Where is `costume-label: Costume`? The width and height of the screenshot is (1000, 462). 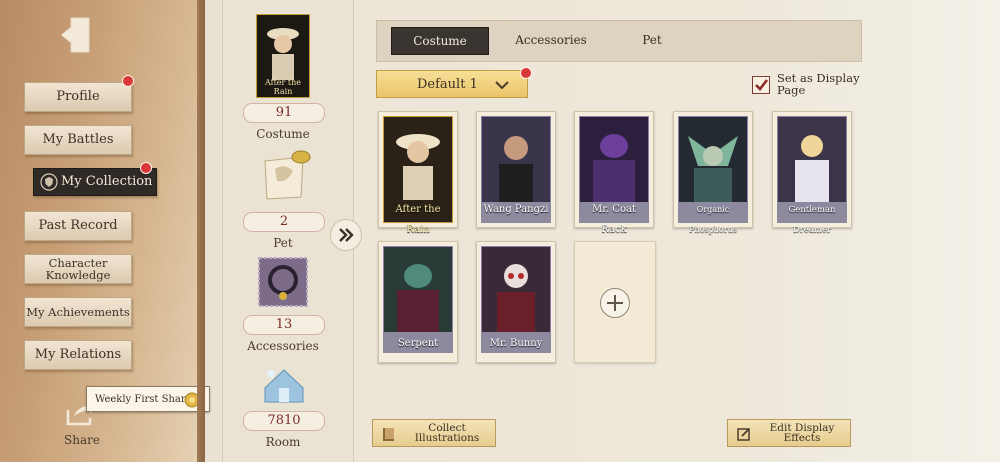 costume-label: Costume is located at coordinates (283, 134).